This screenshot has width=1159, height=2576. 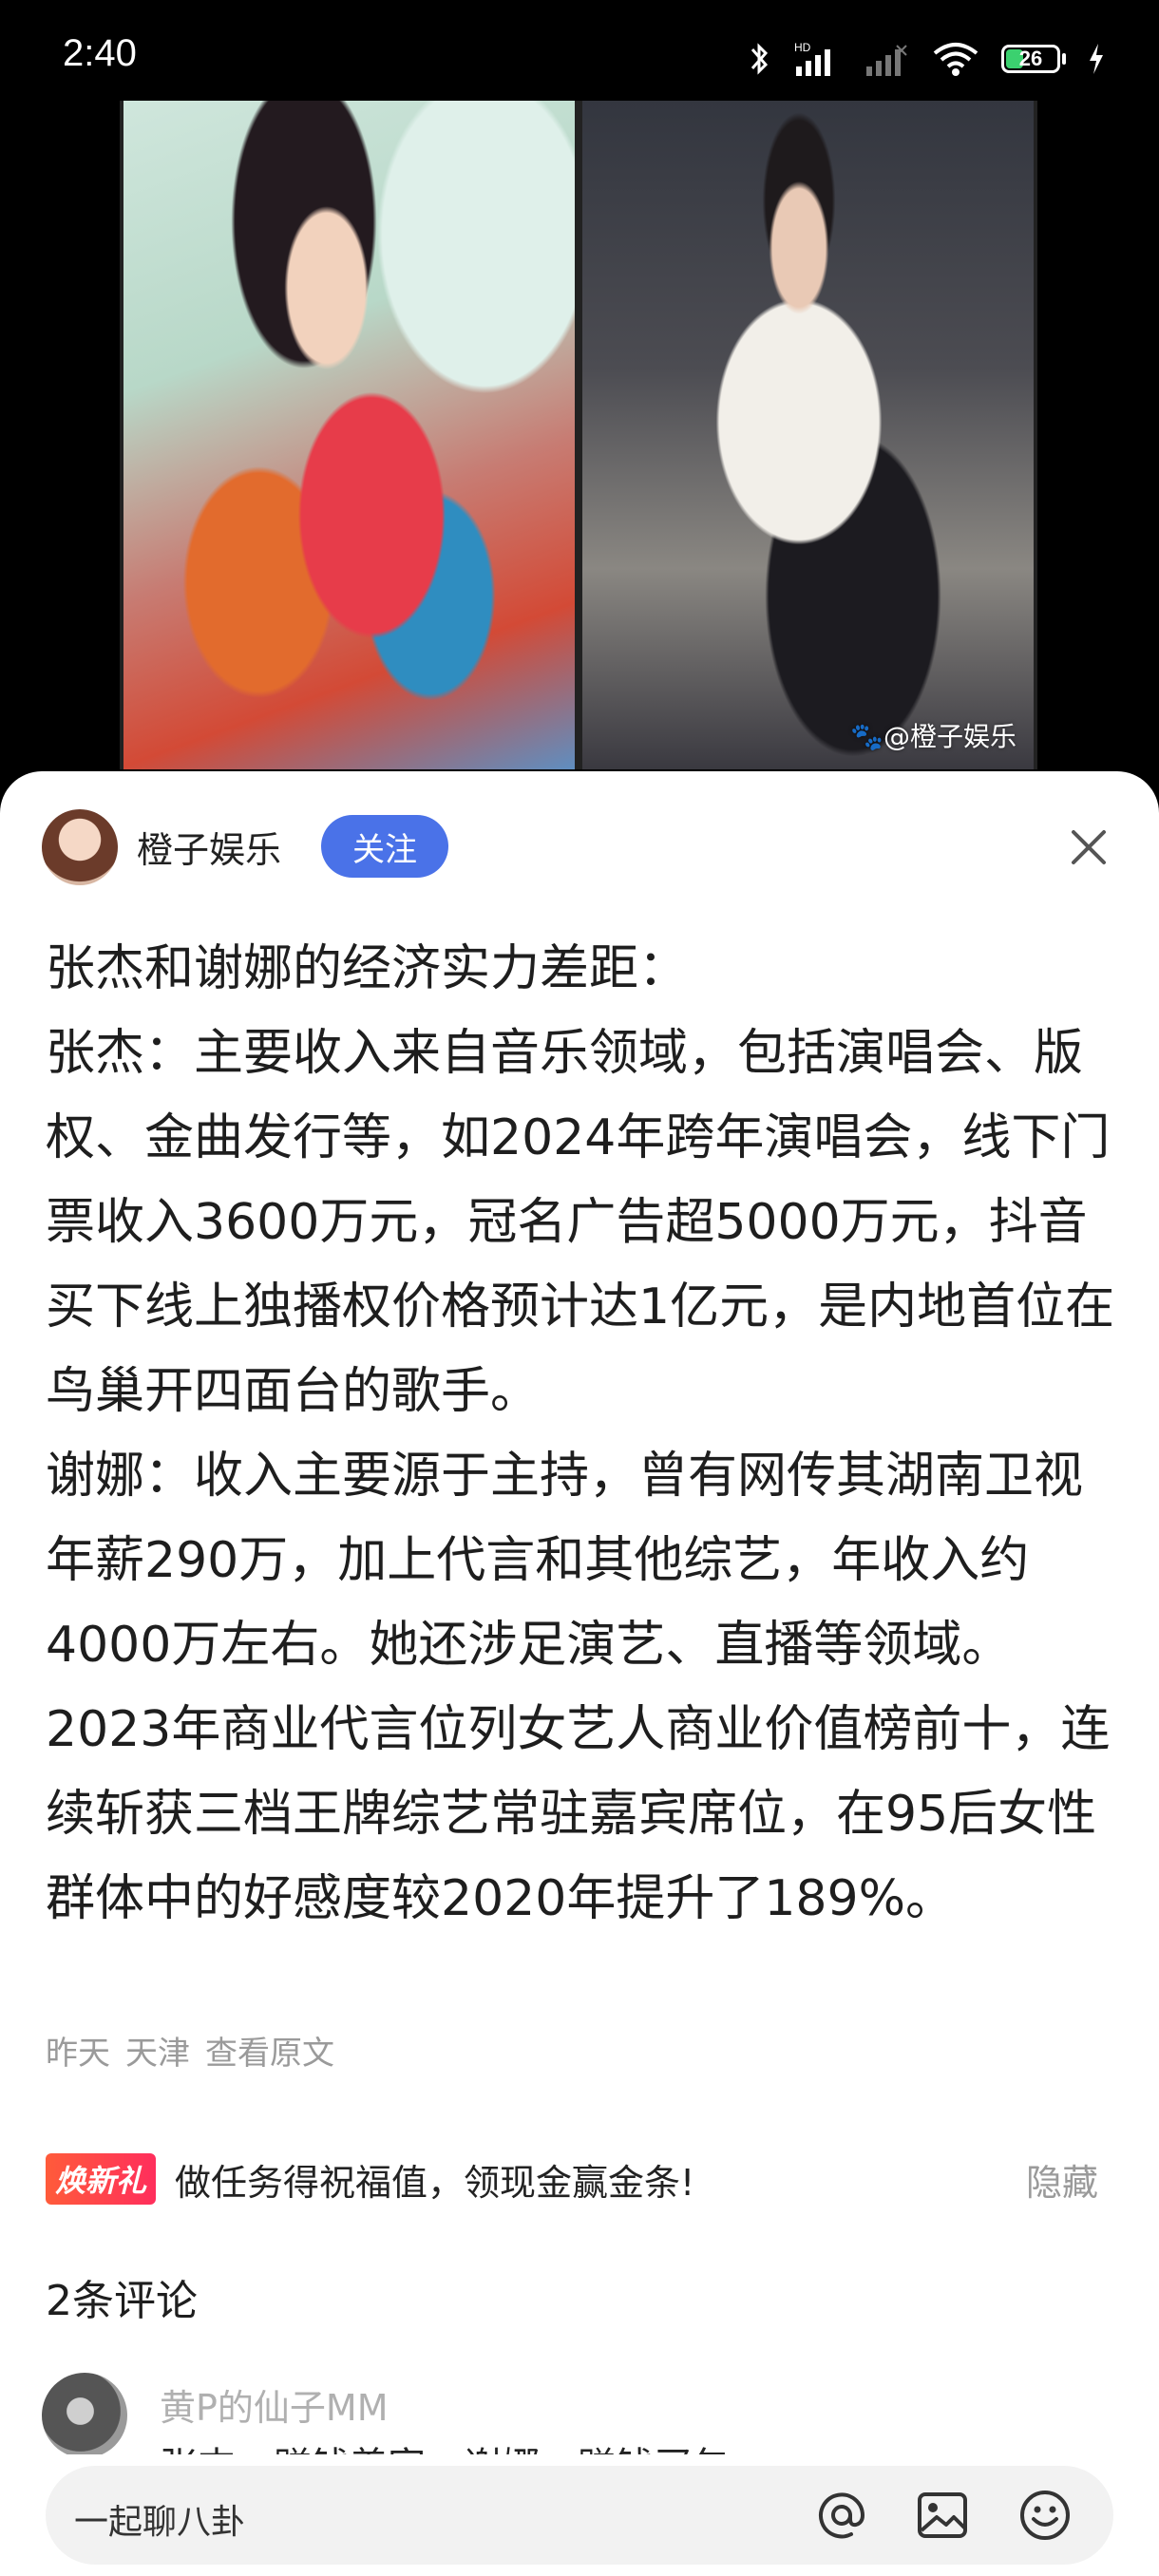 I want to click on comments-title: 2条评论, so click(x=122, y=2301).